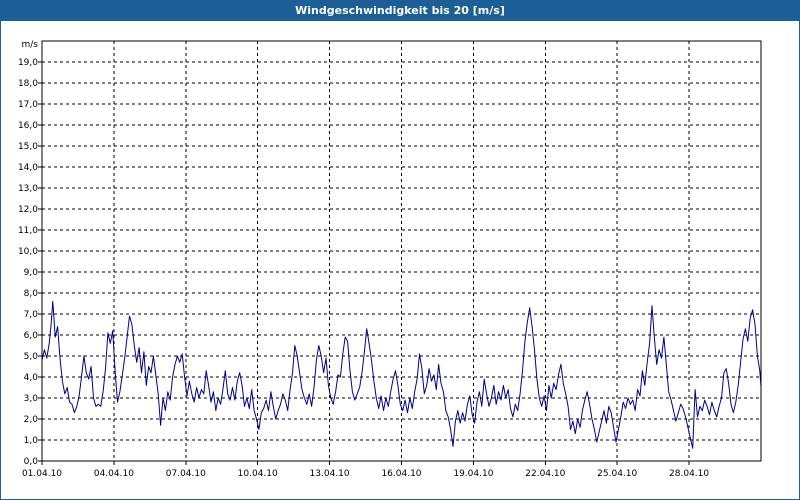  Describe the element at coordinates (28, 126) in the screenshot. I see `y-tick-label: 16,0` at that location.